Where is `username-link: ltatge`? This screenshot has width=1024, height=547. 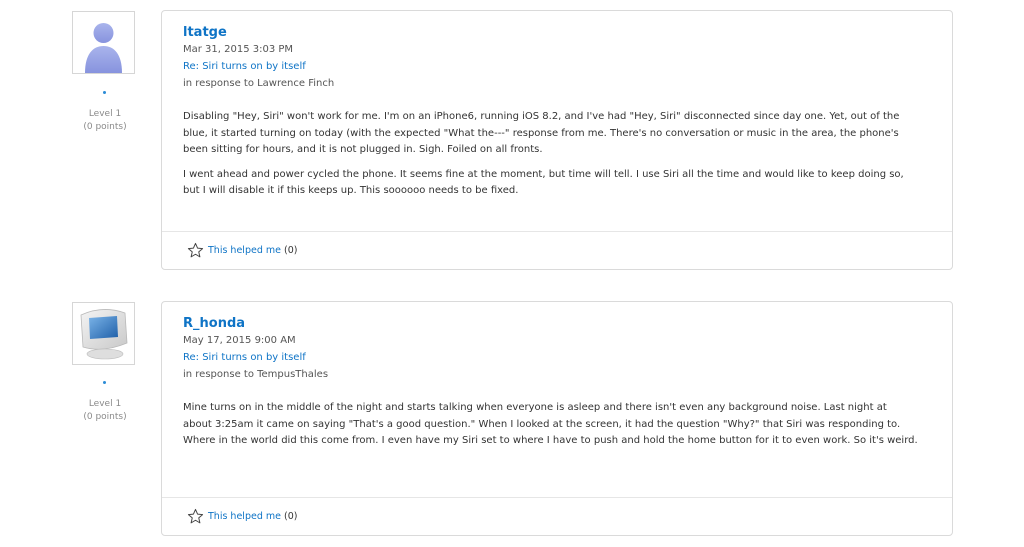
username-link: ltatge is located at coordinates (205, 32).